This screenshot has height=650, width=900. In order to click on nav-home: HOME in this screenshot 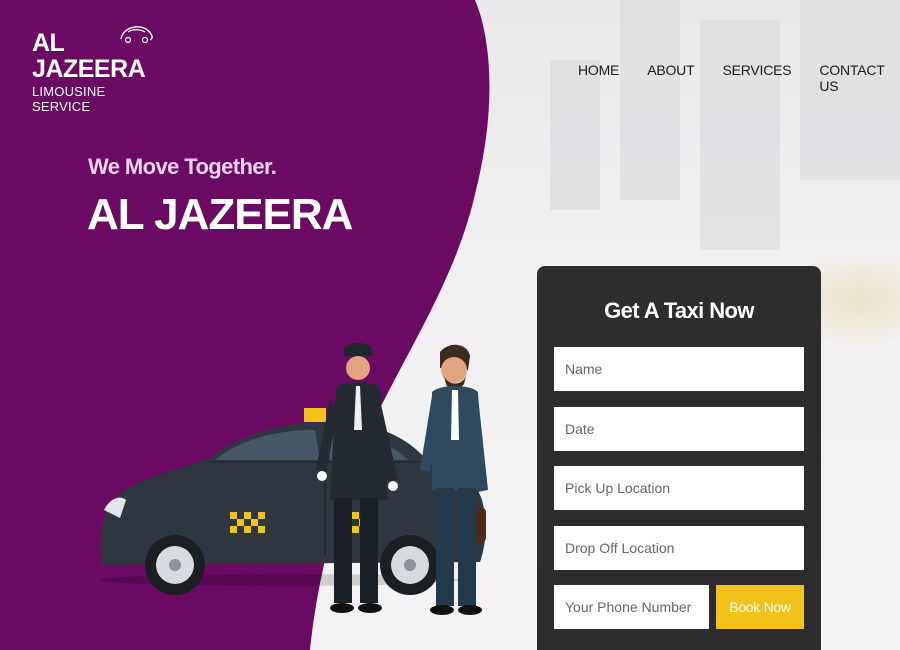, I will do `click(598, 78)`.